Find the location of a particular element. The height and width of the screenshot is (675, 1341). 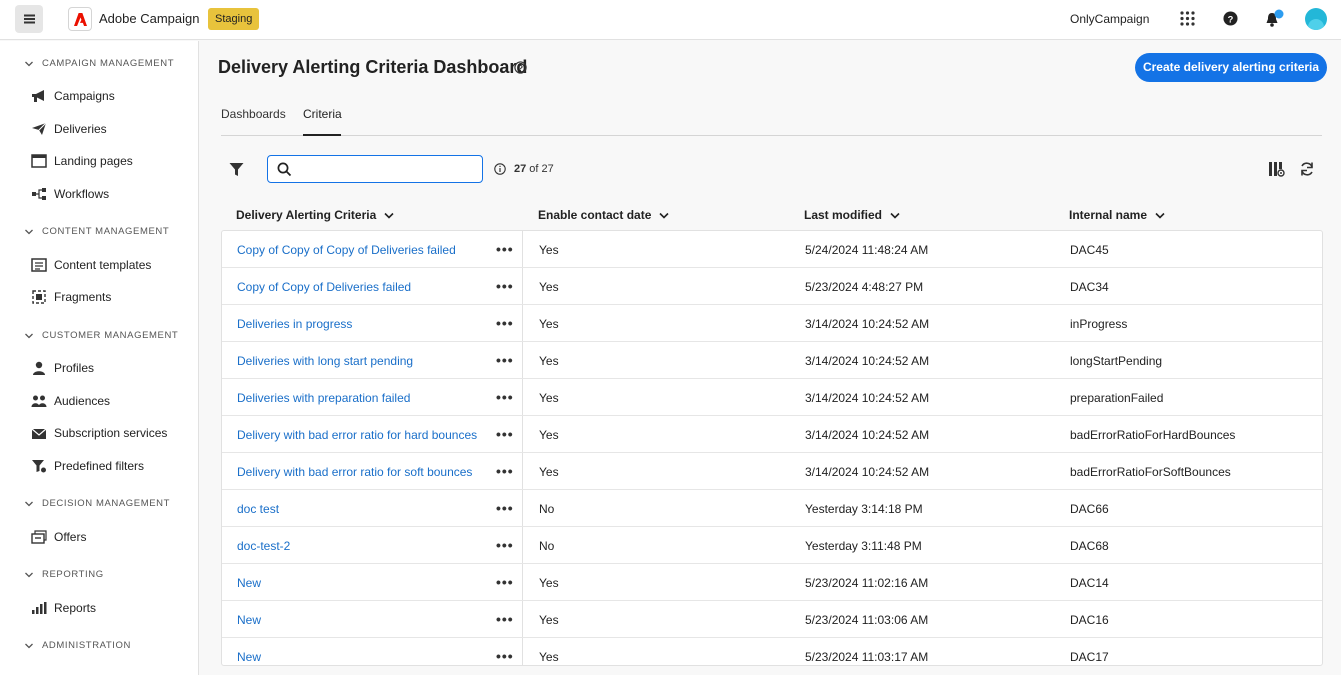

help-circle-icon: ? is located at coordinates (520, 67).